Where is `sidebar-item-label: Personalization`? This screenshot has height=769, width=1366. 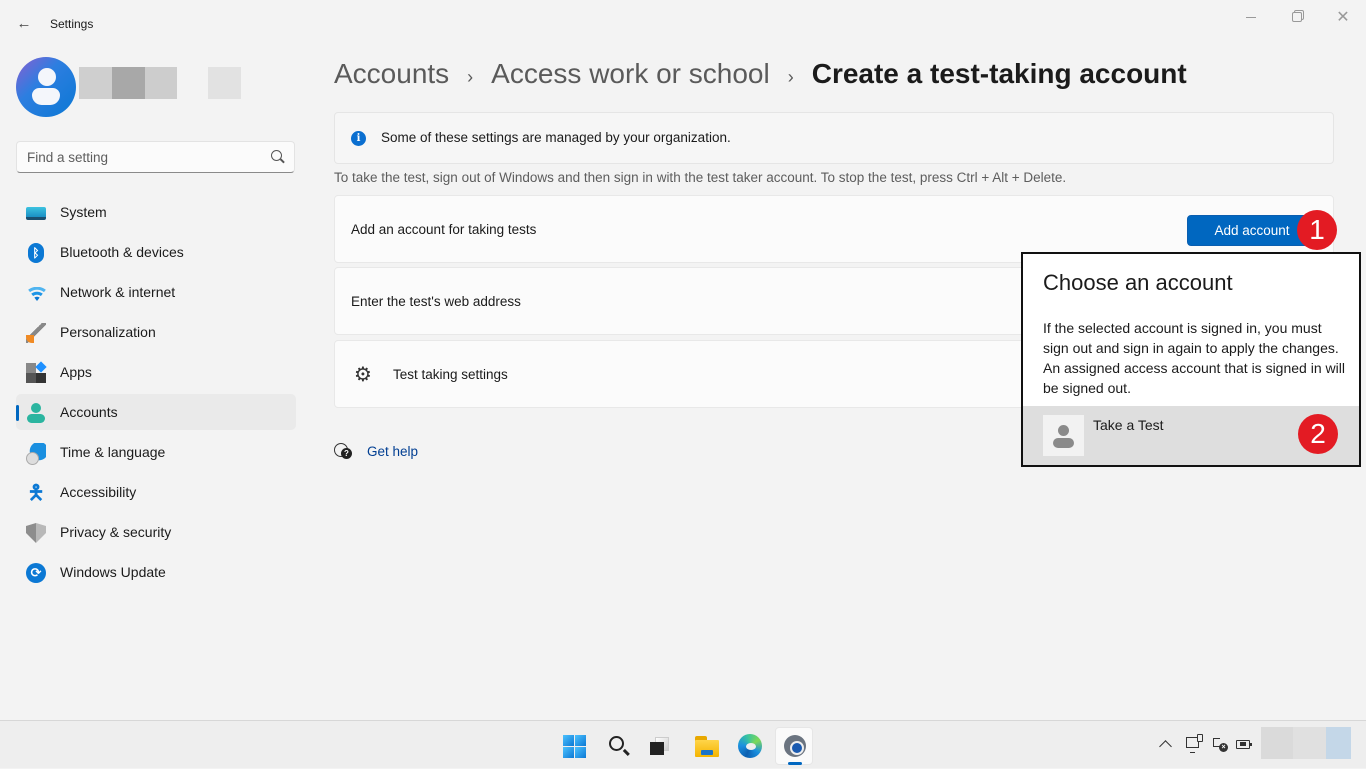 sidebar-item-label: Personalization is located at coordinates (108, 332).